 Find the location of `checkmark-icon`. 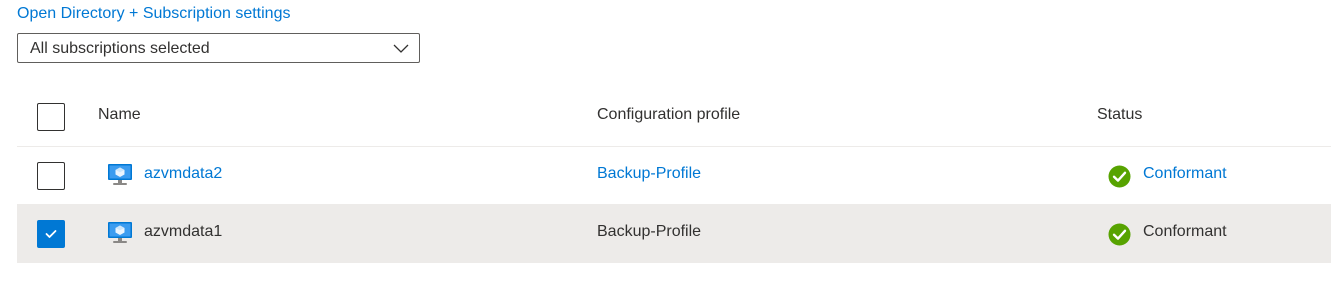

checkmark-icon is located at coordinates (51, 234).